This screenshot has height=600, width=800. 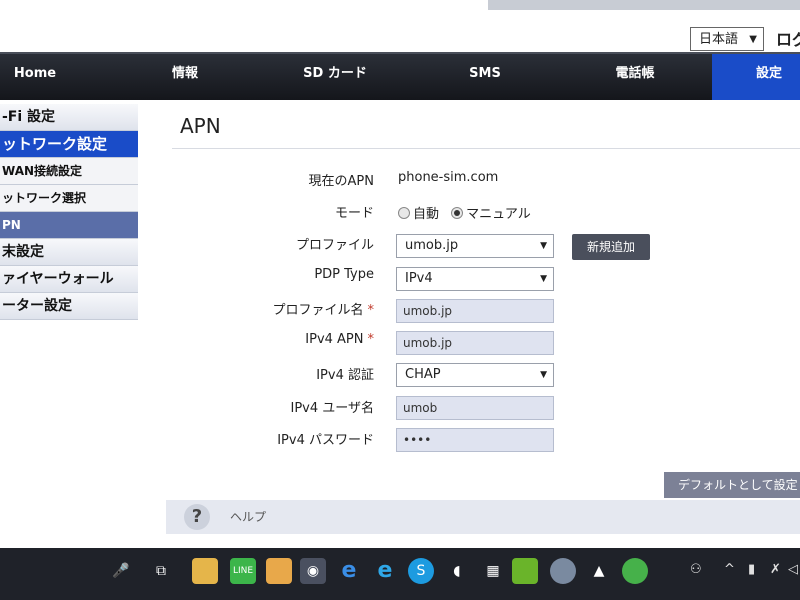 What do you see at coordinates (611, 247) in the screenshot?
I see `new-profile-button: 新規追加` at bounding box center [611, 247].